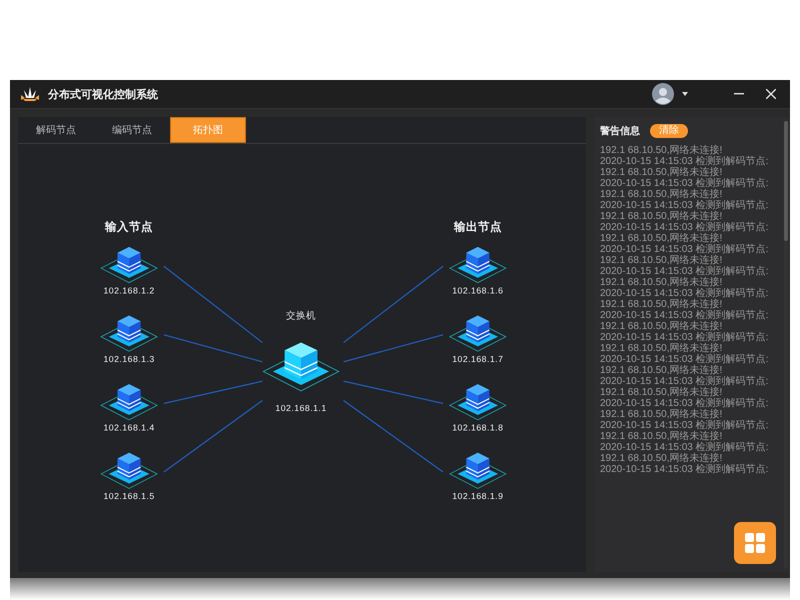  What do you see at coordinates (478, 359) in the screenshot?
I see `node-ip-label: 102.168.1.7` at bounding box center [478, 359].